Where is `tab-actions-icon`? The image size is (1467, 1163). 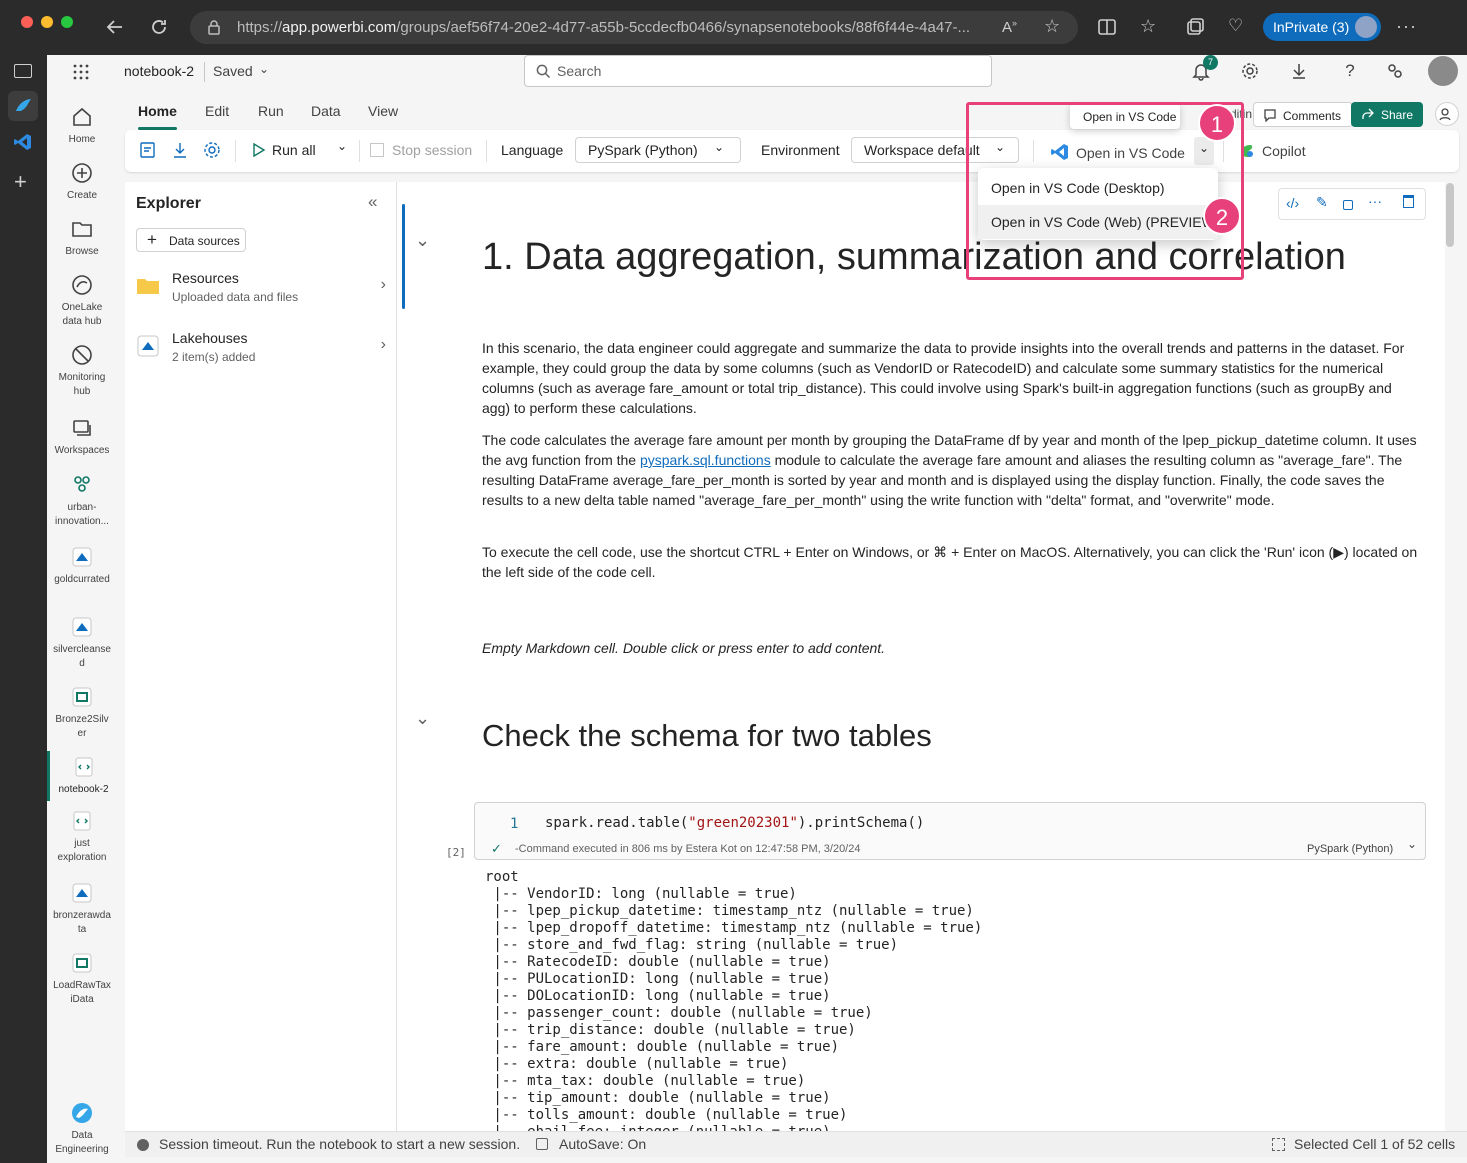
tab-actions-icon is located at coordinates (23, 71).